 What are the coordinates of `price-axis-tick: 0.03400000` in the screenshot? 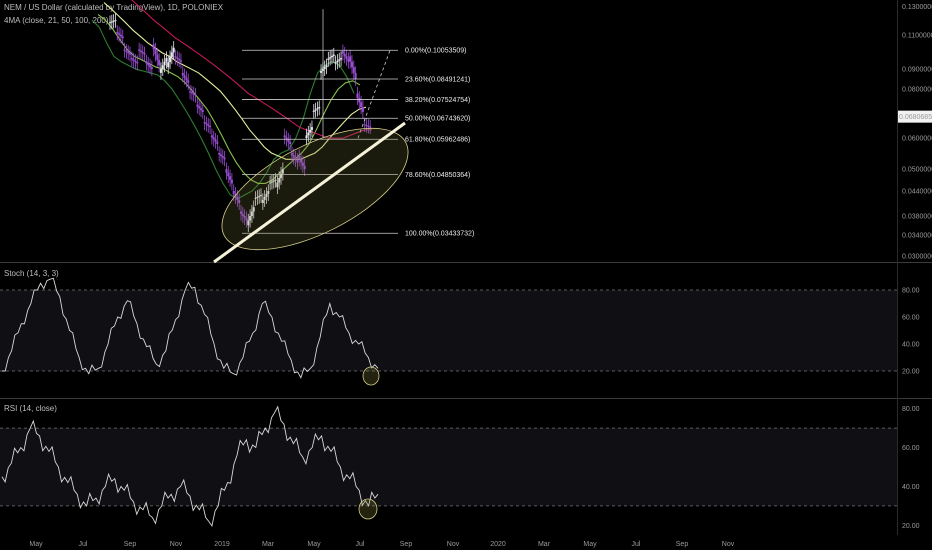 It's located at (917, 235).